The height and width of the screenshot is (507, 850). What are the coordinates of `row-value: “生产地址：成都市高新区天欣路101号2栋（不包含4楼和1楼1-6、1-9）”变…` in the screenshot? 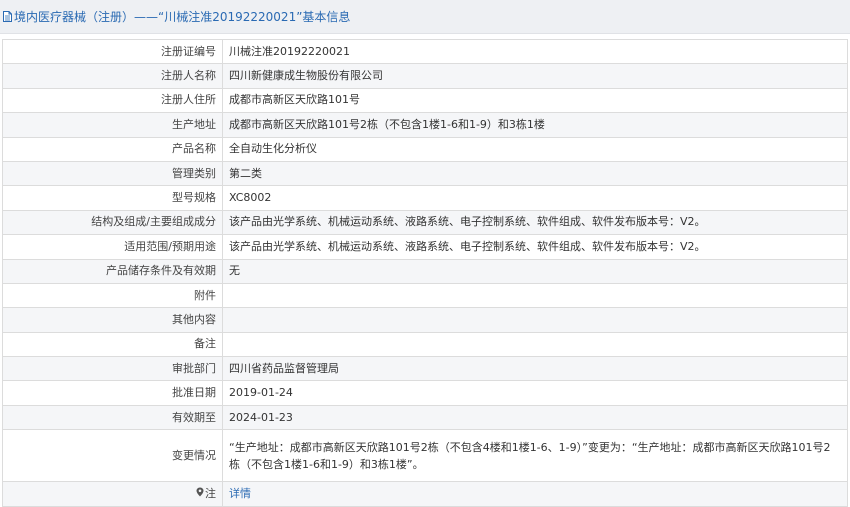 It's located at (535, 456).